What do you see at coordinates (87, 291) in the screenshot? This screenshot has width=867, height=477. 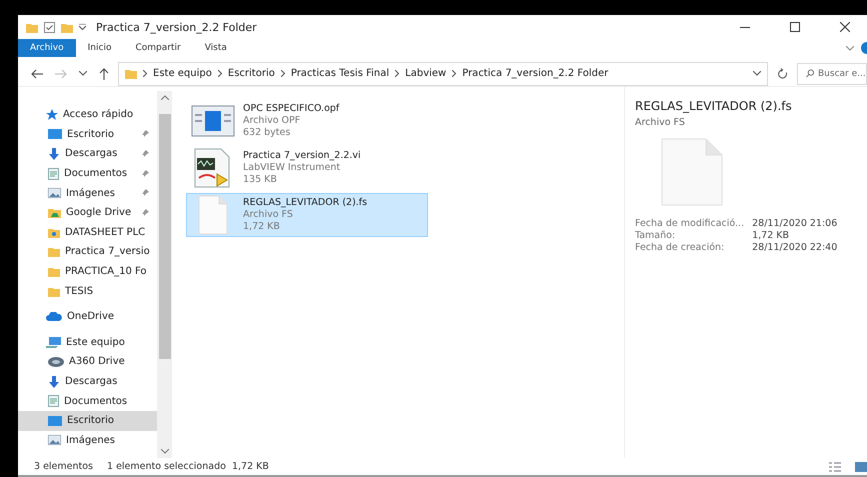 I see `sidebar-item: TESIS` at bounding box center [87, 291].